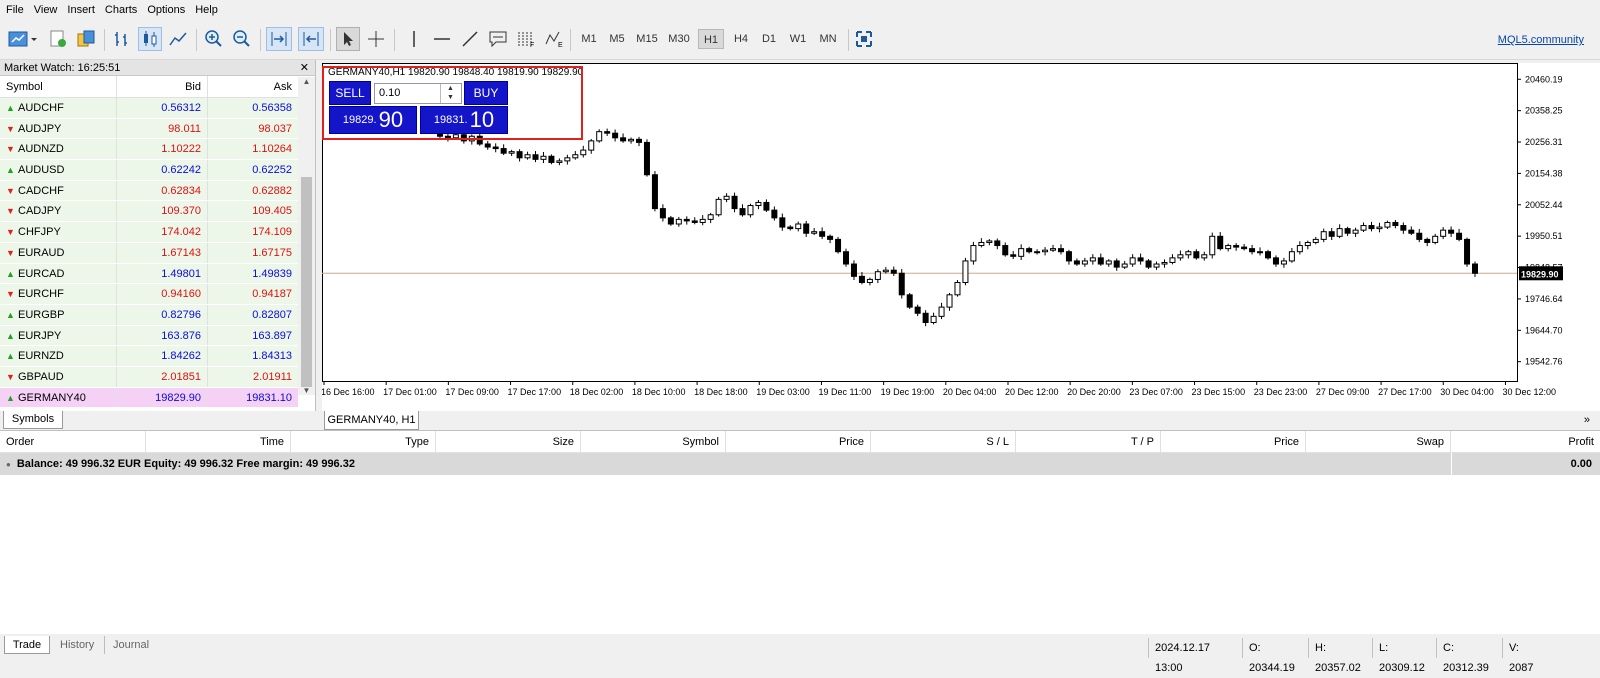 This screenshot has height=678, width=1600. Describe the element at coordinates (157, 398) in the screenshot. I see `market-watch-row: ▲ GERMANY40 19829.90 19831.10` at that location.